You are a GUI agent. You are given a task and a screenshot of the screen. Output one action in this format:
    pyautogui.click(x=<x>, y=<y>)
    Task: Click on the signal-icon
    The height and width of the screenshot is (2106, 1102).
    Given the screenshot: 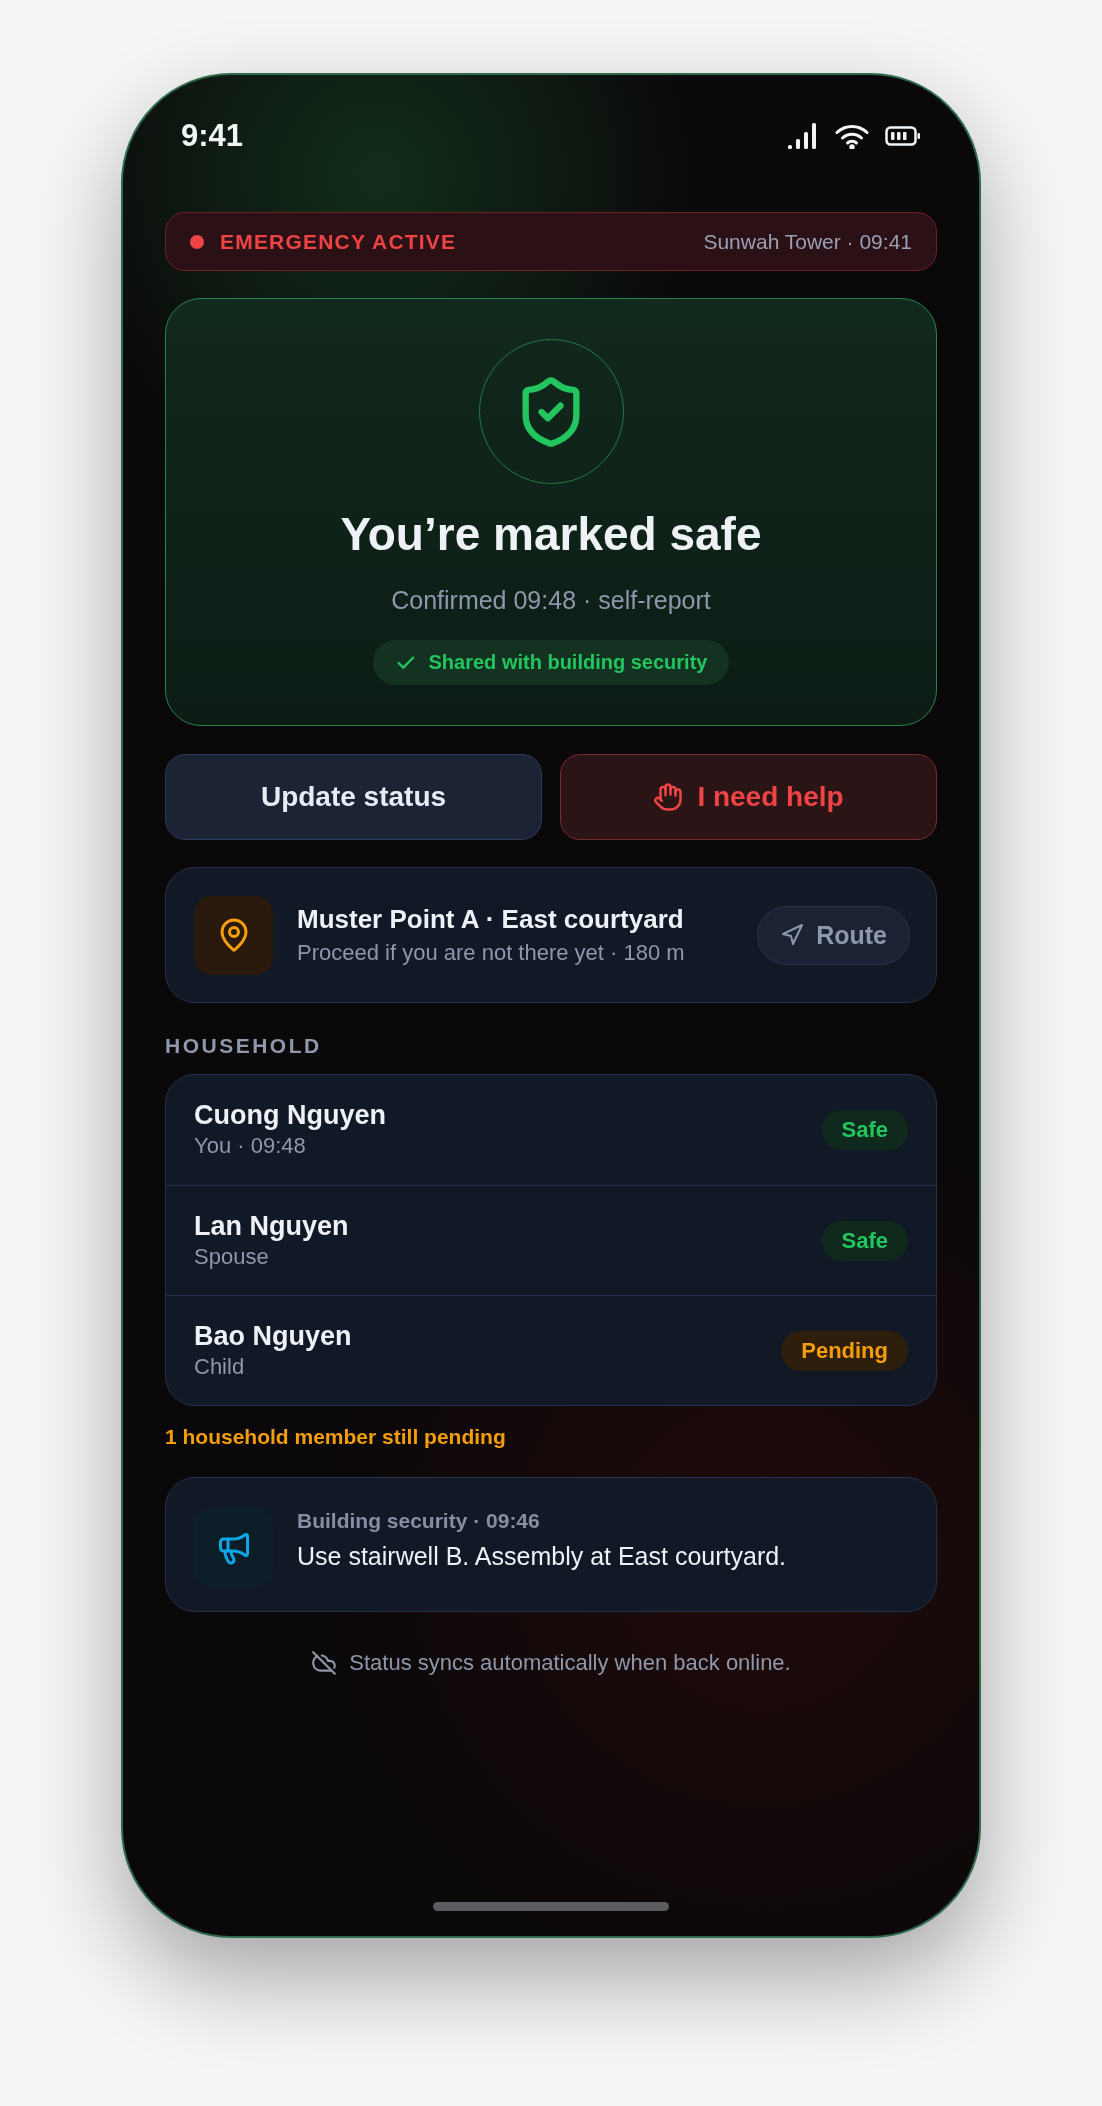 What is the action you would take?
    pyautogui.click(x=803, y=136)
    